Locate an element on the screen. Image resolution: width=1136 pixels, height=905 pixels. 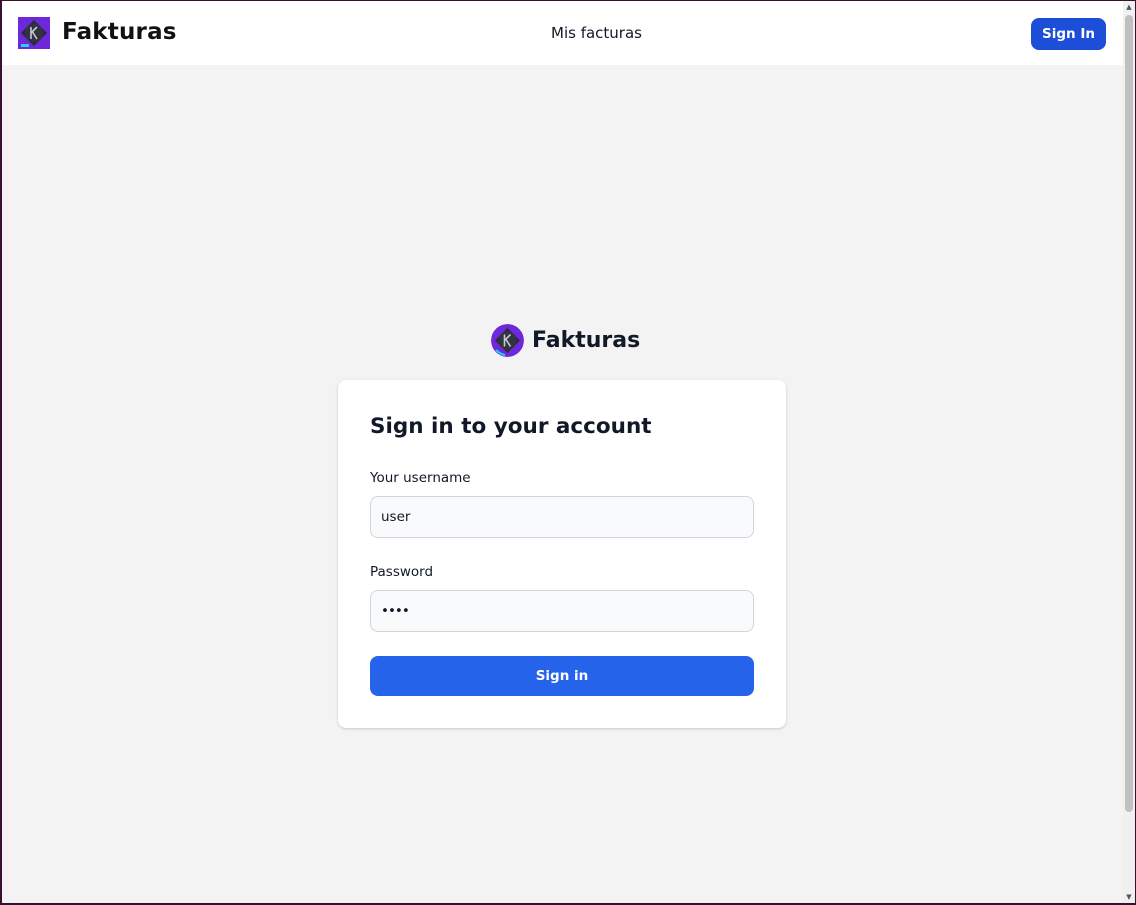
vertical-scrollbar: ▲ ▼ is located at coordinates (1129, 452).